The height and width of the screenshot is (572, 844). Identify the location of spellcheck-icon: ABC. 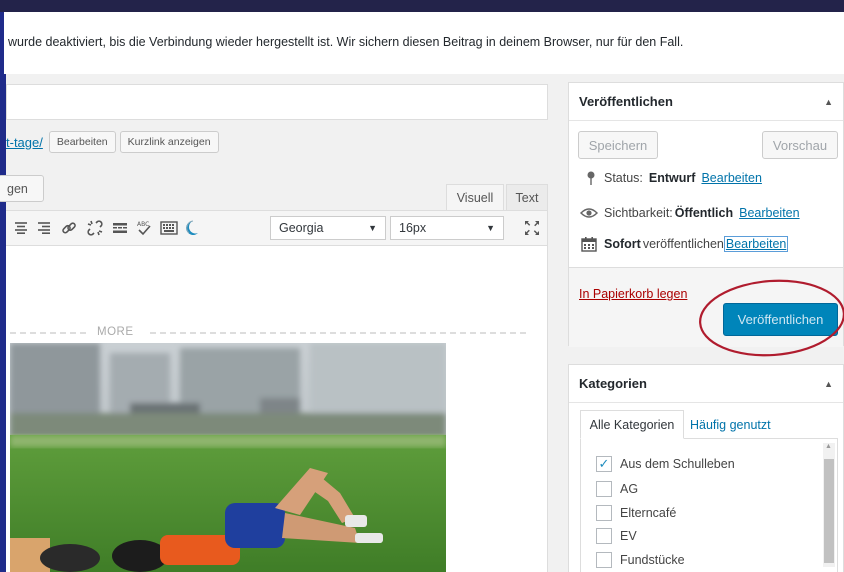
(144, 228).